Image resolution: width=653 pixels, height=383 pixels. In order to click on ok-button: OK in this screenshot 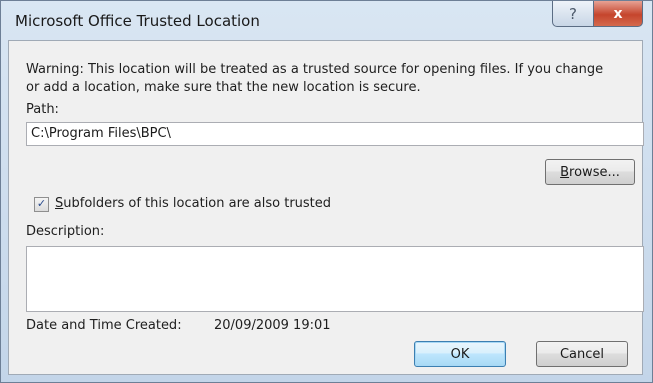, I will do `click(460, 354)`.